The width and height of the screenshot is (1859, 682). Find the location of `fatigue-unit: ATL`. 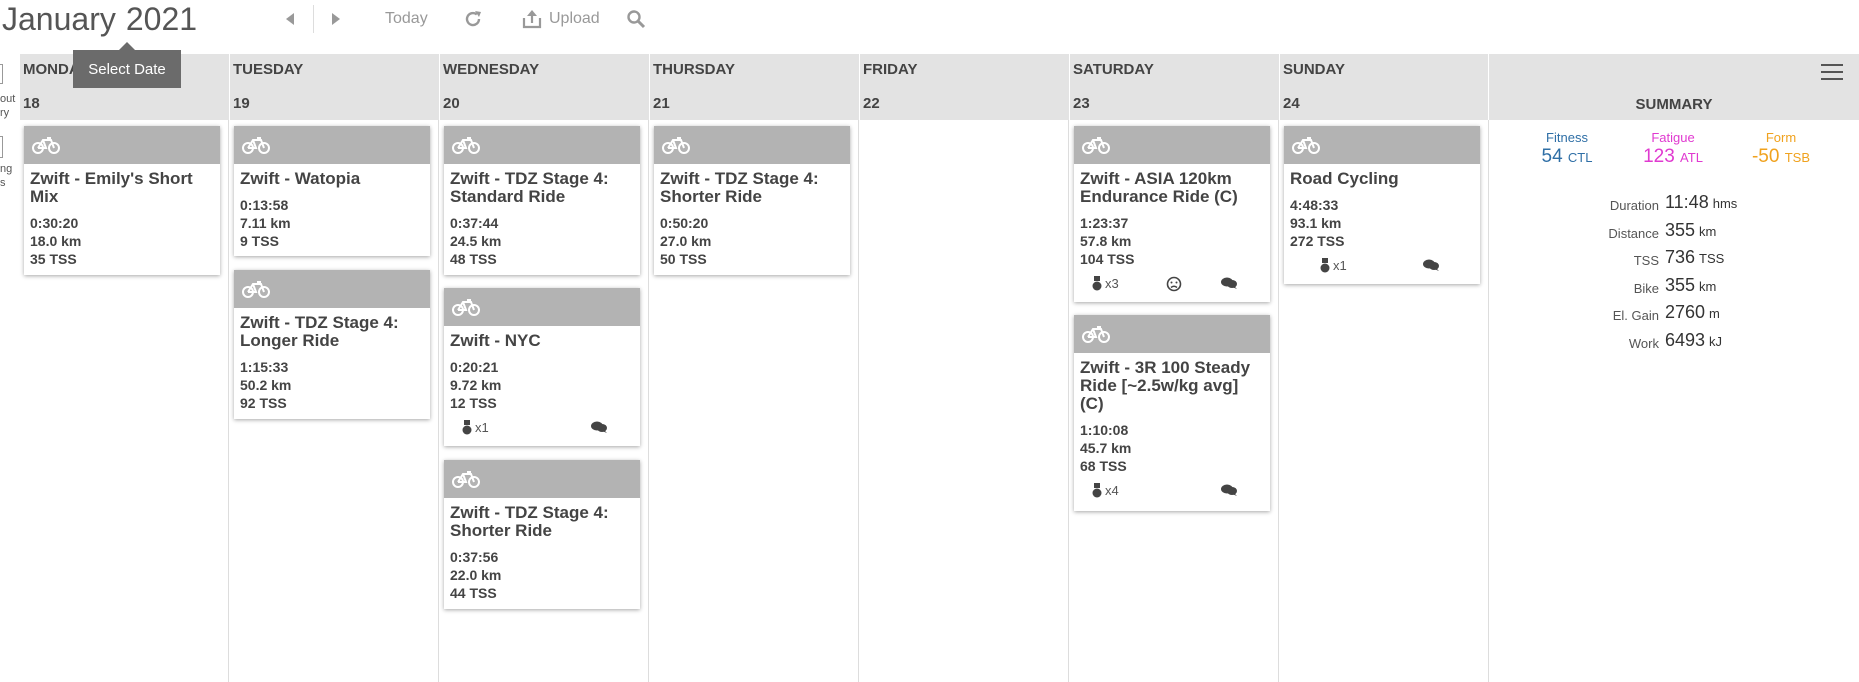

fatigue-unit: ATL is located at coordinates (1691, 157).